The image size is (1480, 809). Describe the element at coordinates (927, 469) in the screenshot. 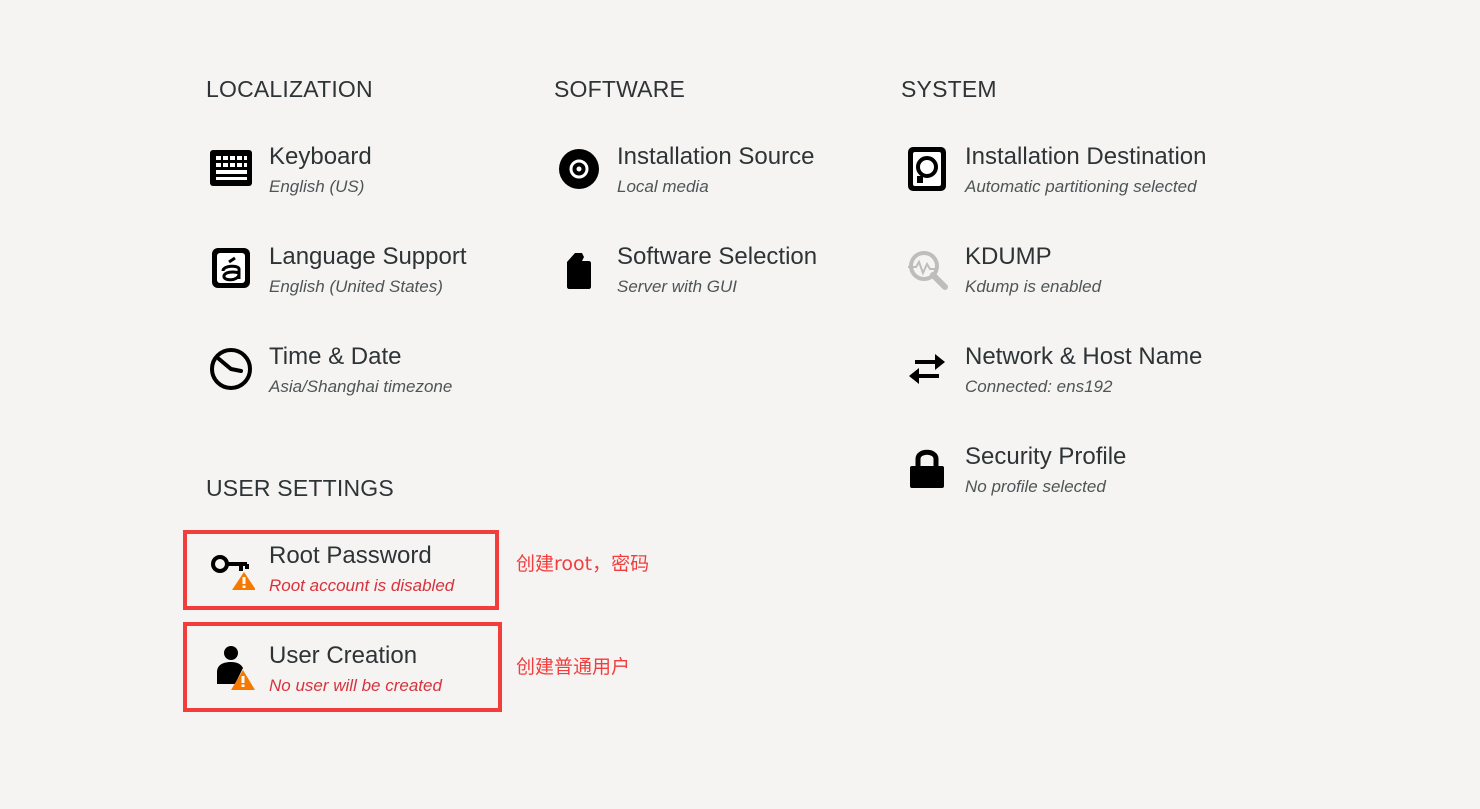

I see `lock-icon` at that location.